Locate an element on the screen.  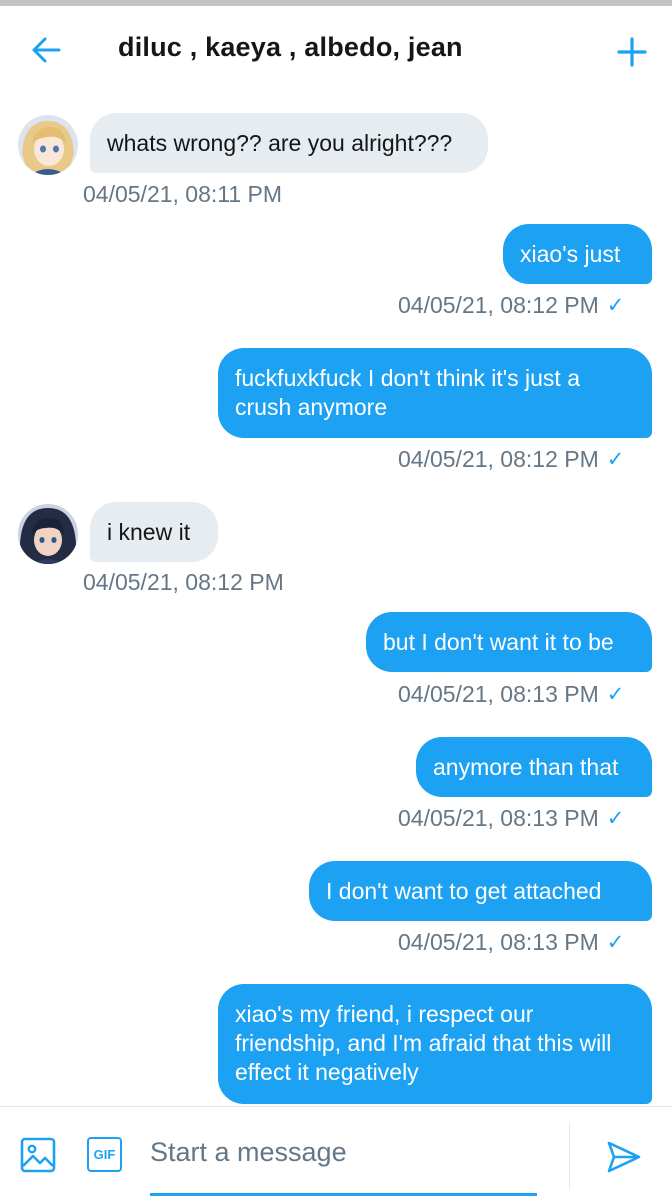
message-bubble-outgoing: xiao's just is located at coordinates (577, 254).